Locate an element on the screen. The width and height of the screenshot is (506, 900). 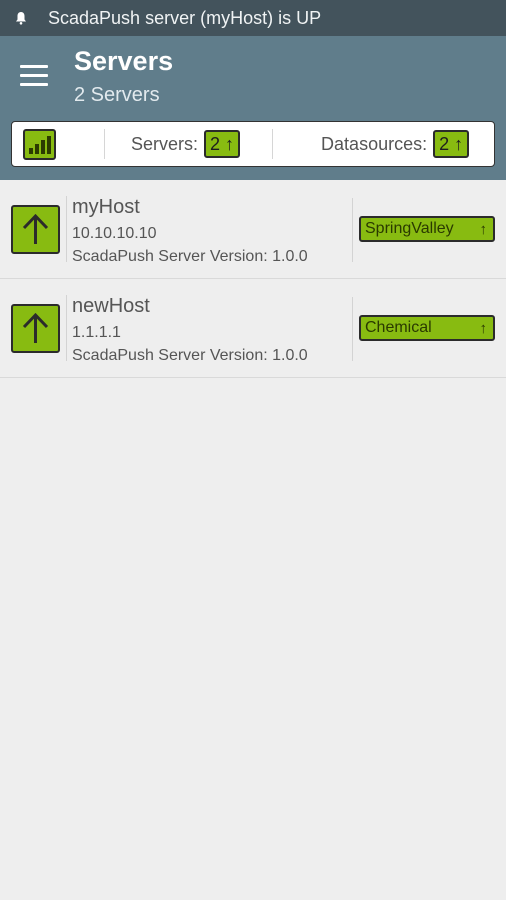
page-title: Servers is located at coordinates (124, 61).